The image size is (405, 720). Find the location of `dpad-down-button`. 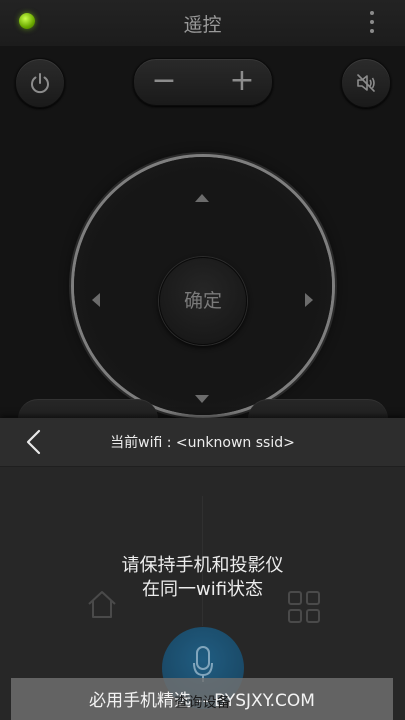

dpad-down-button is located at coordinates (202, 399).